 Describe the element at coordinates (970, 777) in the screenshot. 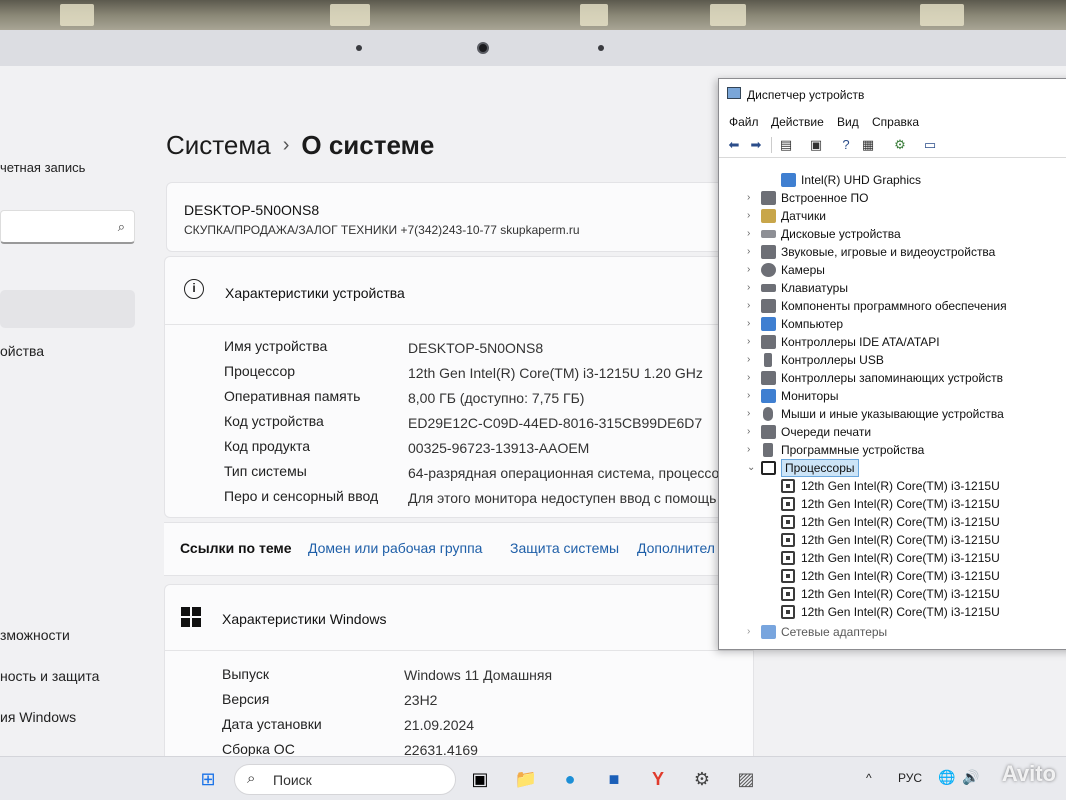

I see `volume-icon: 🔊` at that location.